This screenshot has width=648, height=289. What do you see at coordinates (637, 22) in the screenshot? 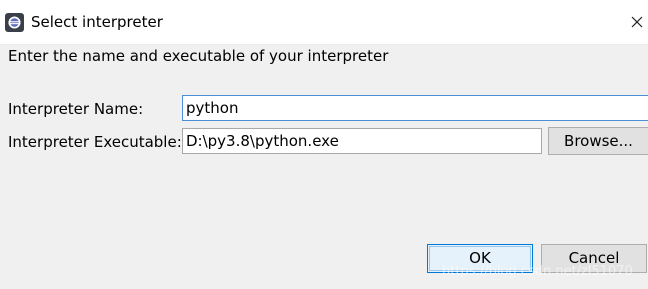
I see `close-icon` at bounding box center [637, 22].